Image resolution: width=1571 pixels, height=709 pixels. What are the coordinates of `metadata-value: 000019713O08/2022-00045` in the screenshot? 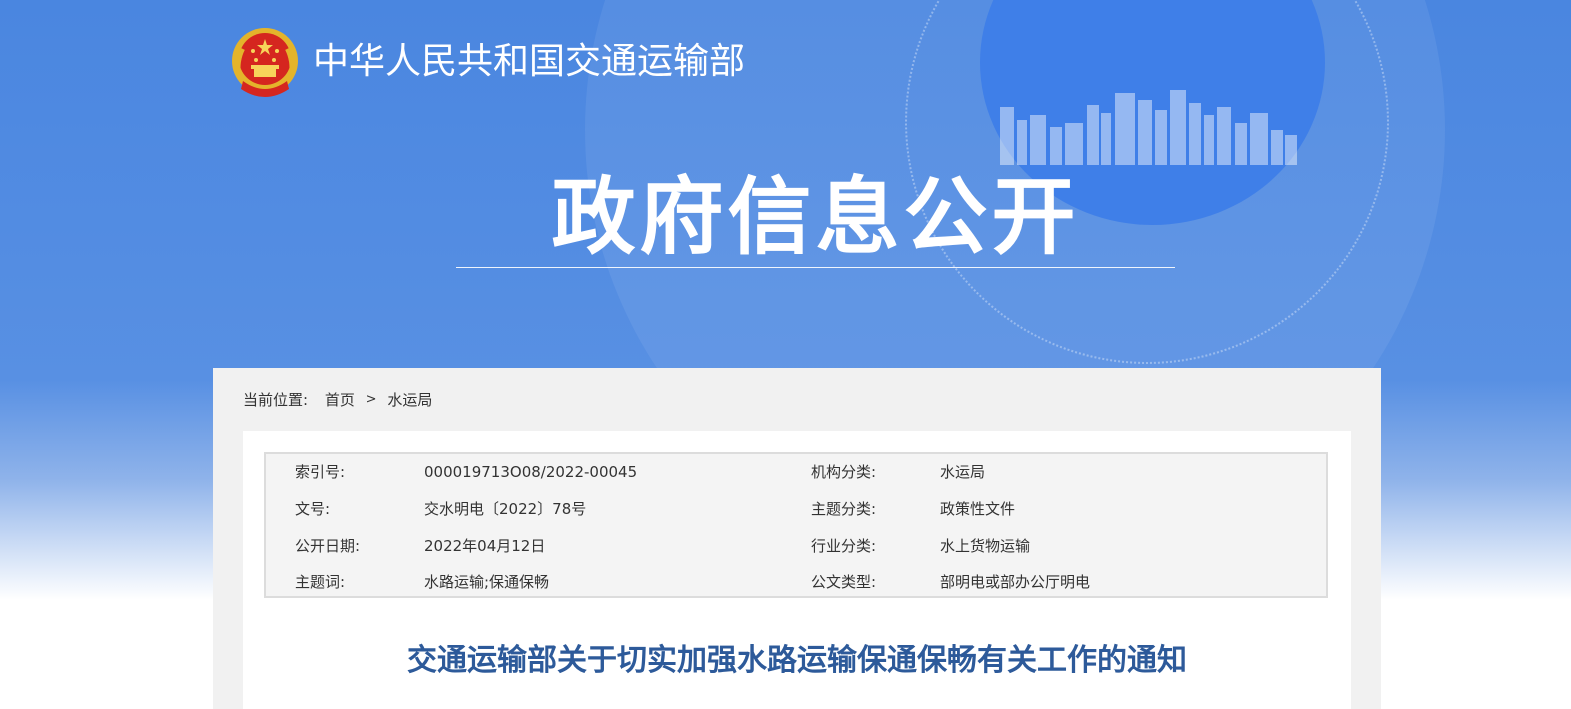 It's located at (531, 472).